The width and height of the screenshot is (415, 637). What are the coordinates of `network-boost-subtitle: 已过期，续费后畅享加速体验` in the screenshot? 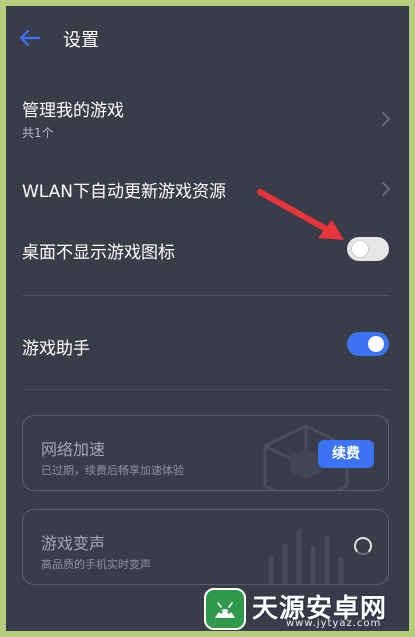 It's located at (112, 470).